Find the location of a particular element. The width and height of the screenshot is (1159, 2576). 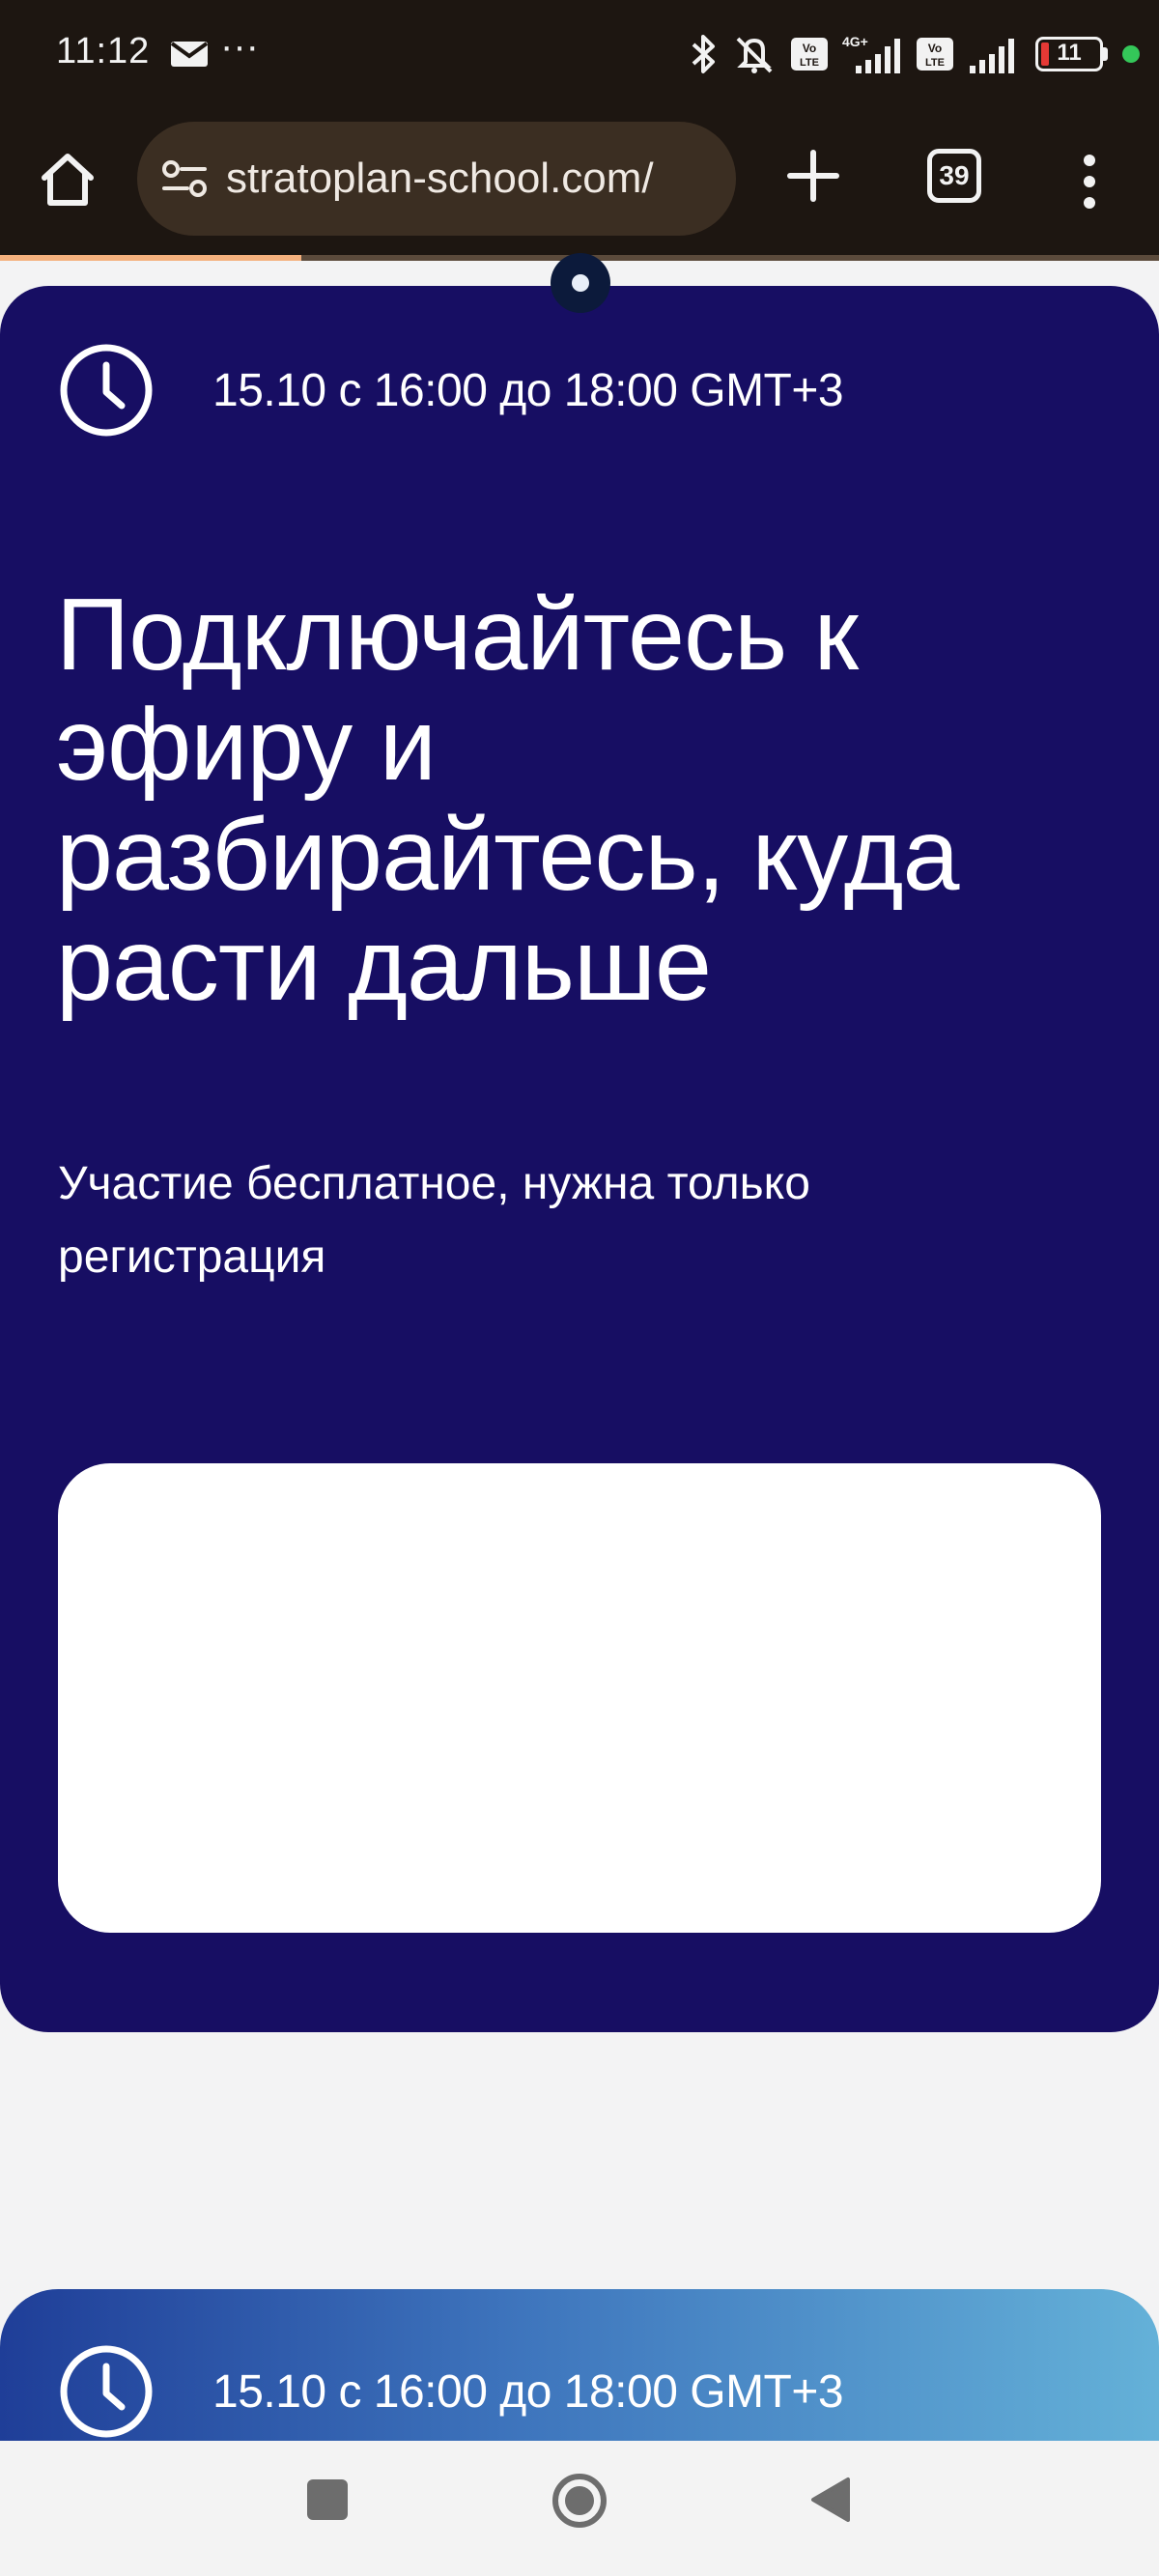

status-bar: 11:12 ··· Vo LTE 4G+ Vo LTE 11 is located at coordinates (579, 53).